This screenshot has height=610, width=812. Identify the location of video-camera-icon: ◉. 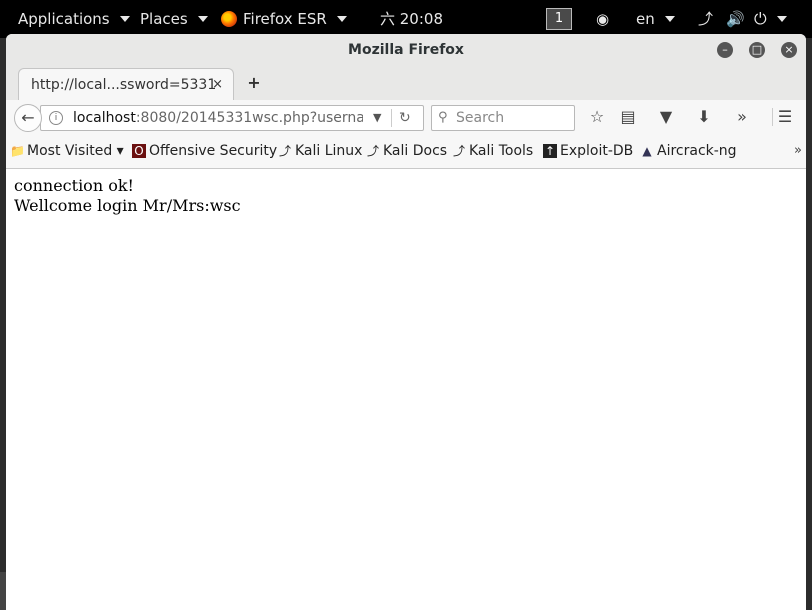
(602, 19).